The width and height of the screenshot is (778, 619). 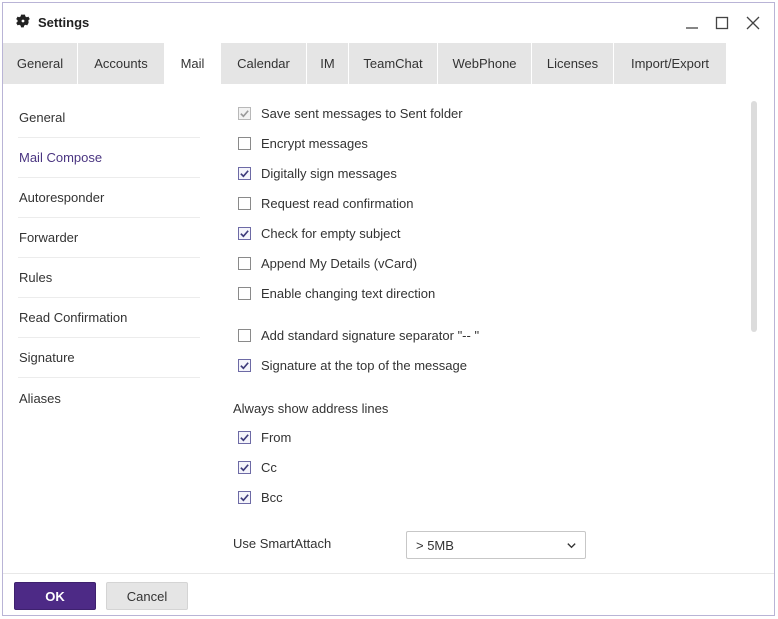 I want to click on option-read-confirmation: Request read confirmation, so click(x=325, y=203).